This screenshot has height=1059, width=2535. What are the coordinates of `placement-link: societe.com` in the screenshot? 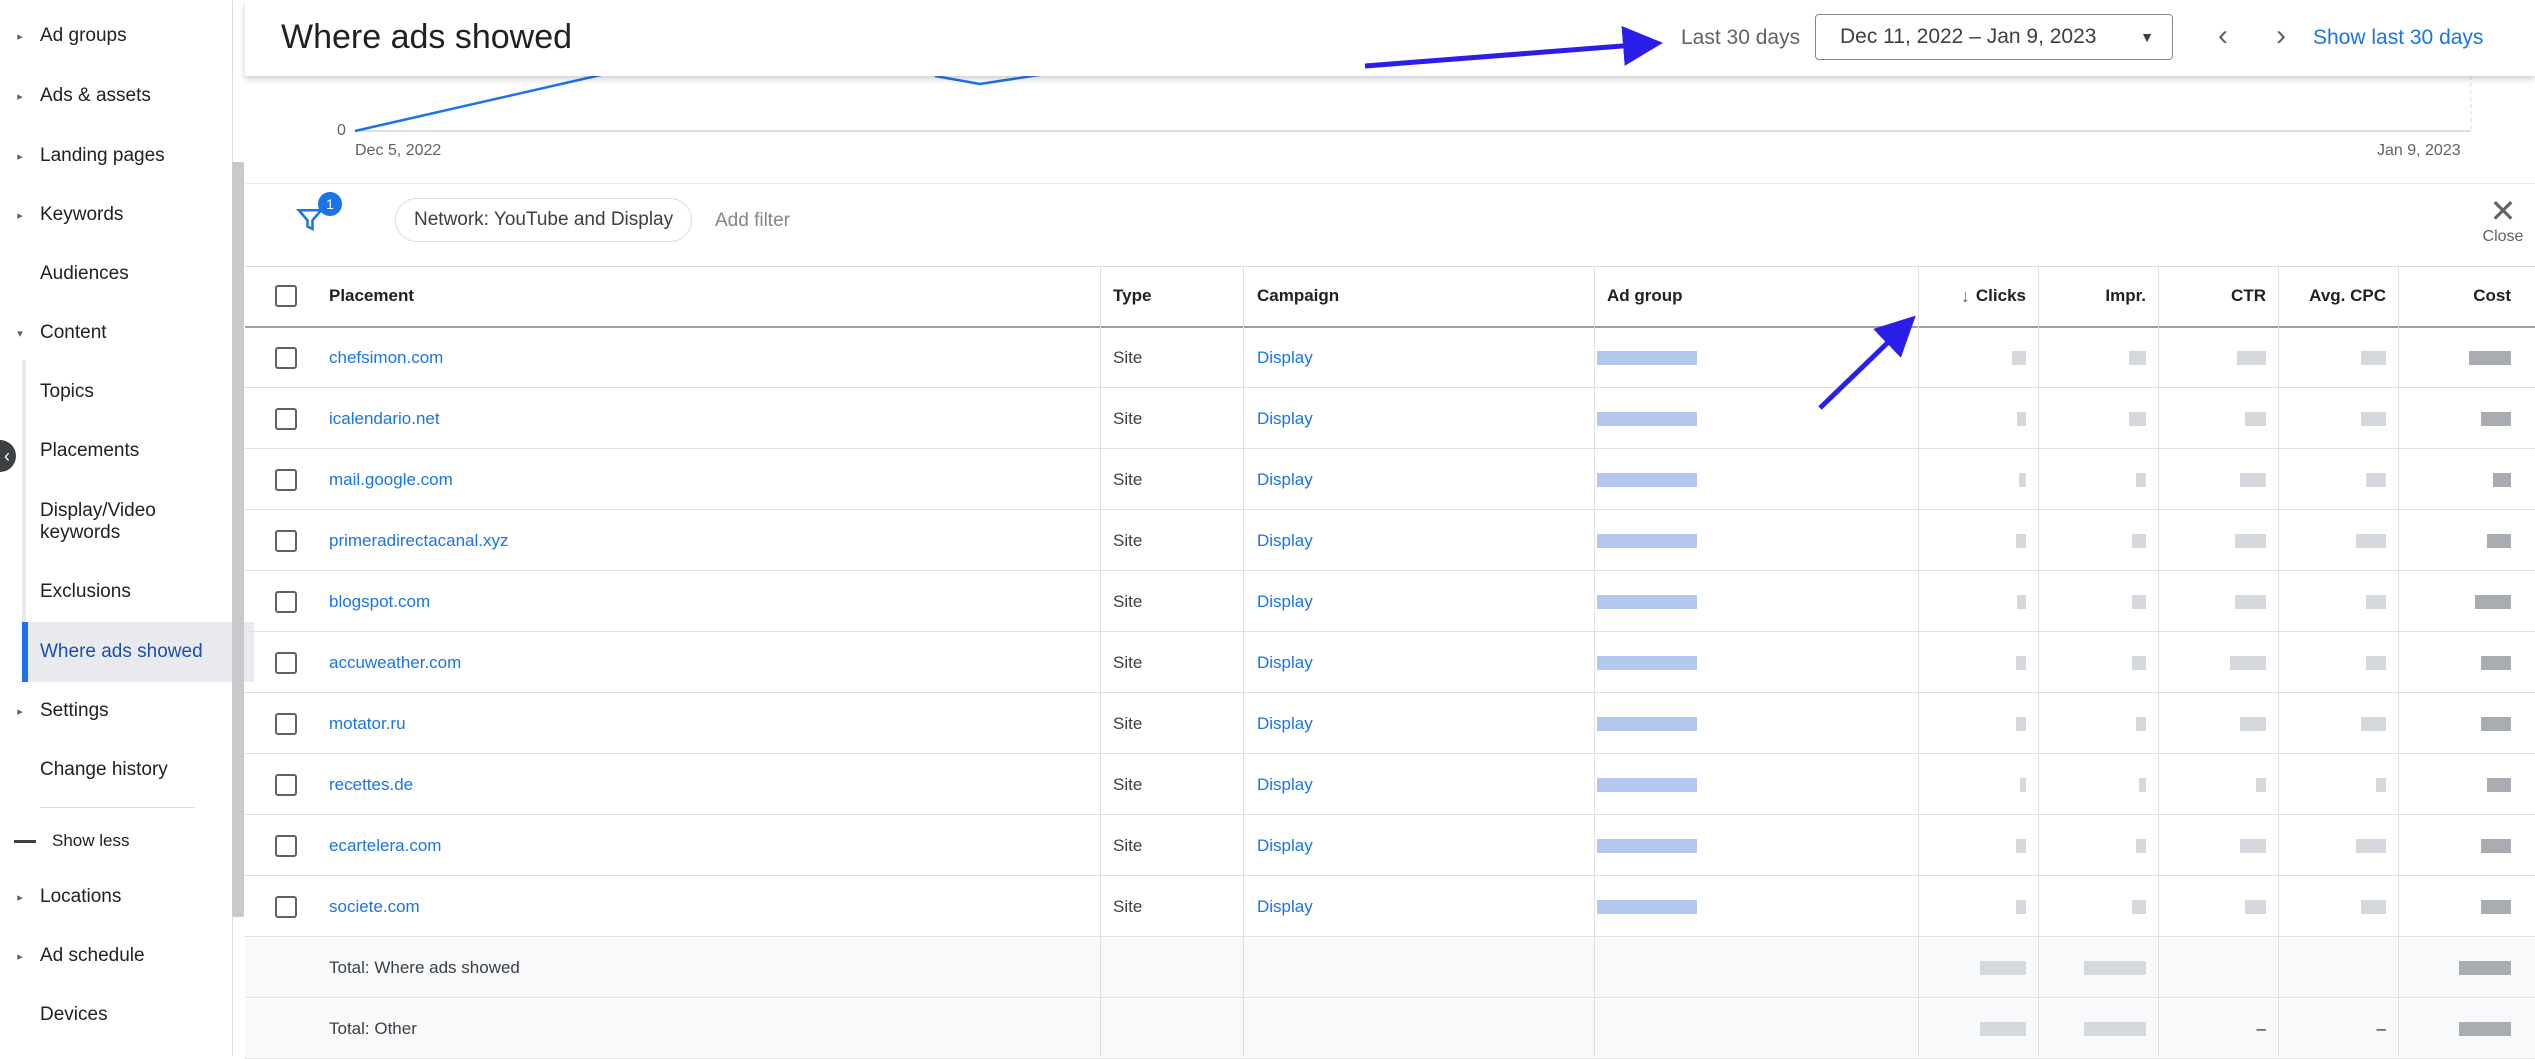 It's located at (374, 906).